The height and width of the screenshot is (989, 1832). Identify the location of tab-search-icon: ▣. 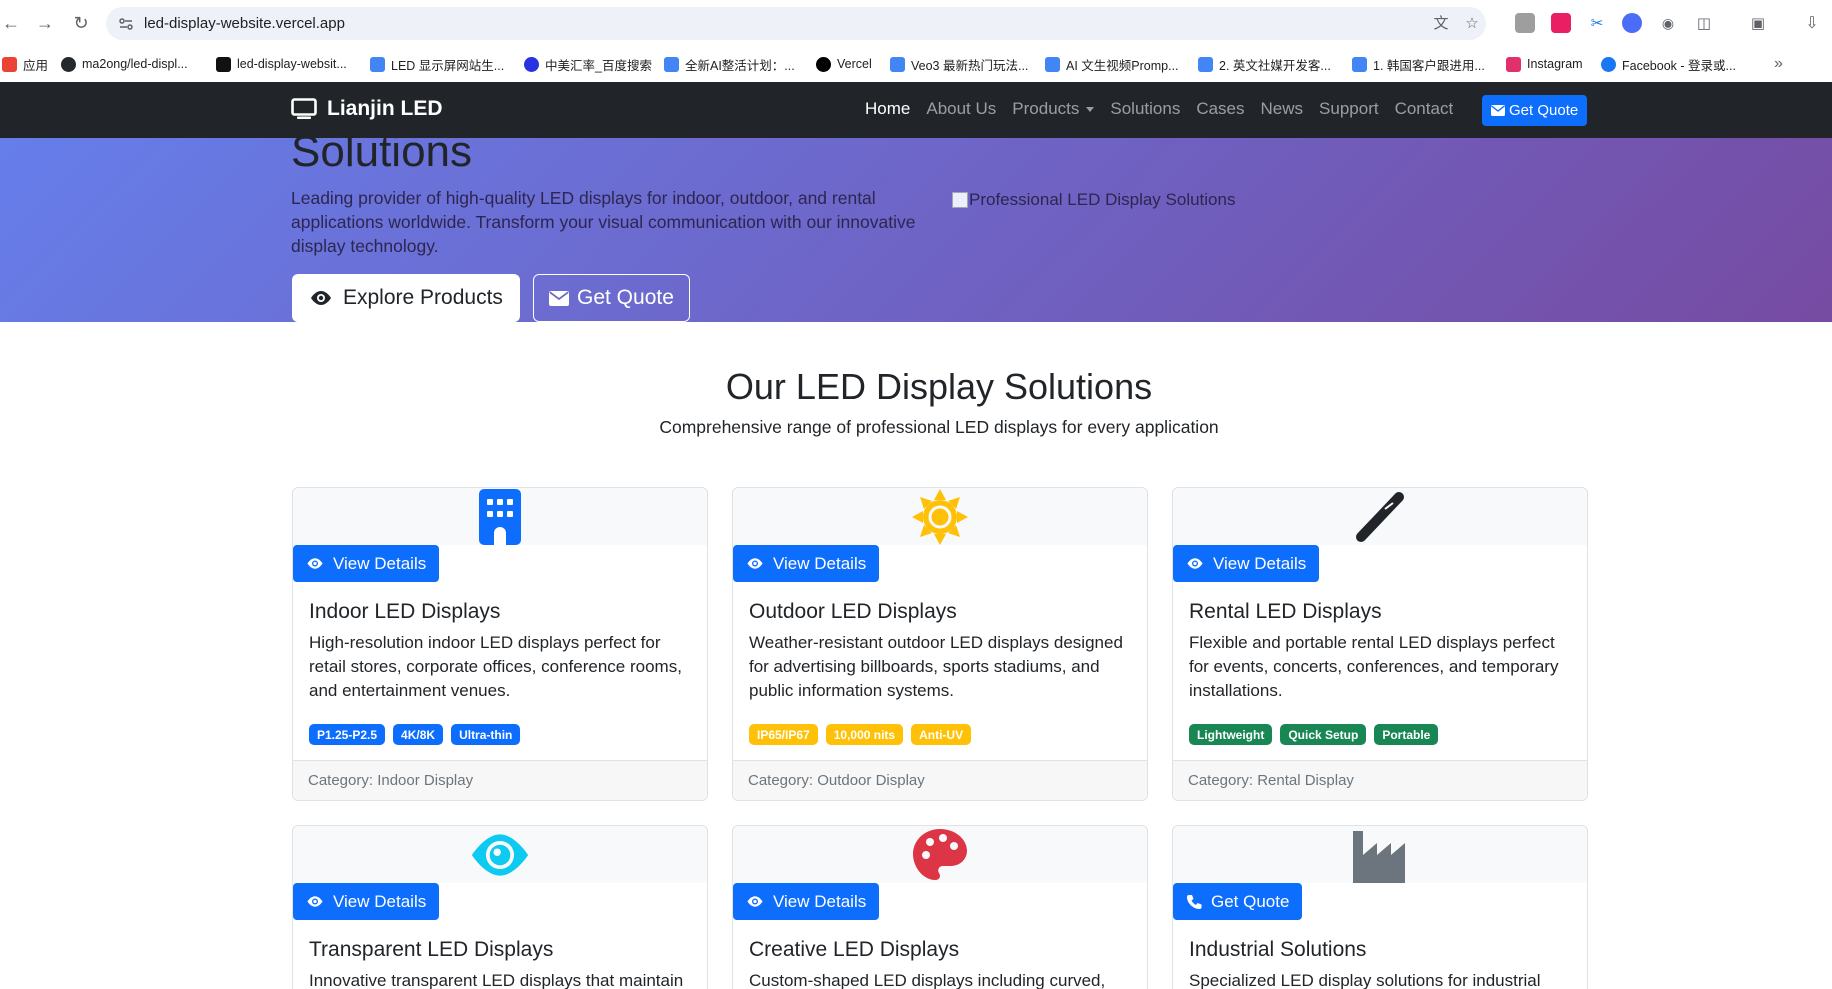
(1758, 23).